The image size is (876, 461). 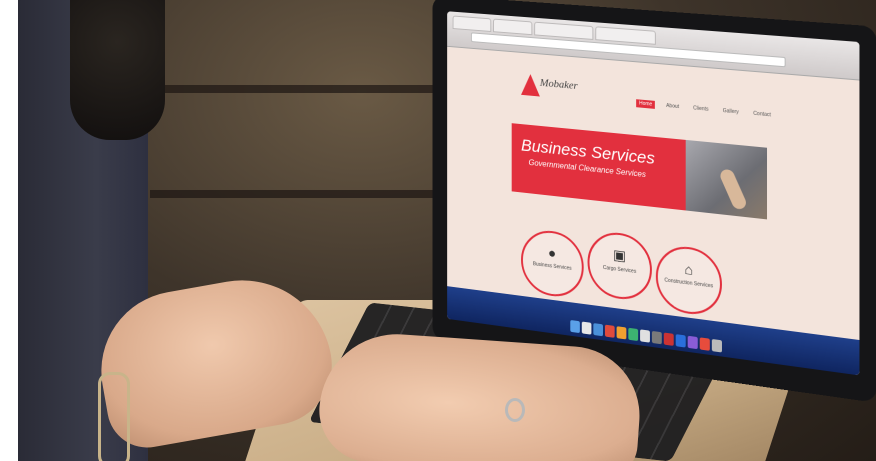 What do you see at coordinates (558, 84) in the screenshot?
I see `logo-text: Mobaker` at bounding box center [558, 84].